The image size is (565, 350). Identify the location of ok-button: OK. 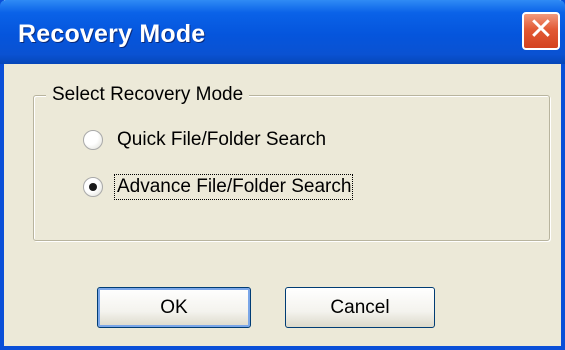
(174, 307).